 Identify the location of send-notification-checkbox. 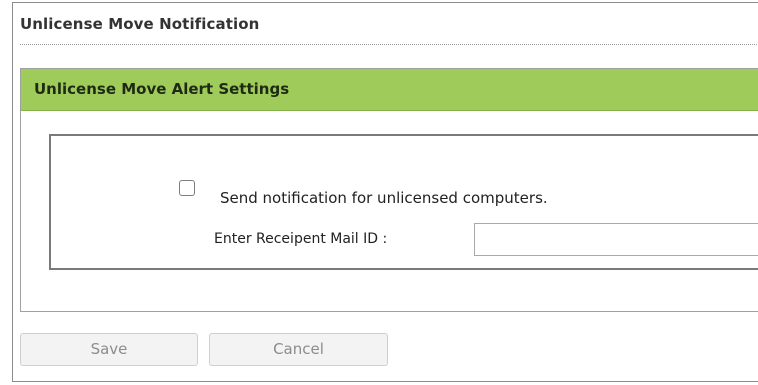
(187, 188).